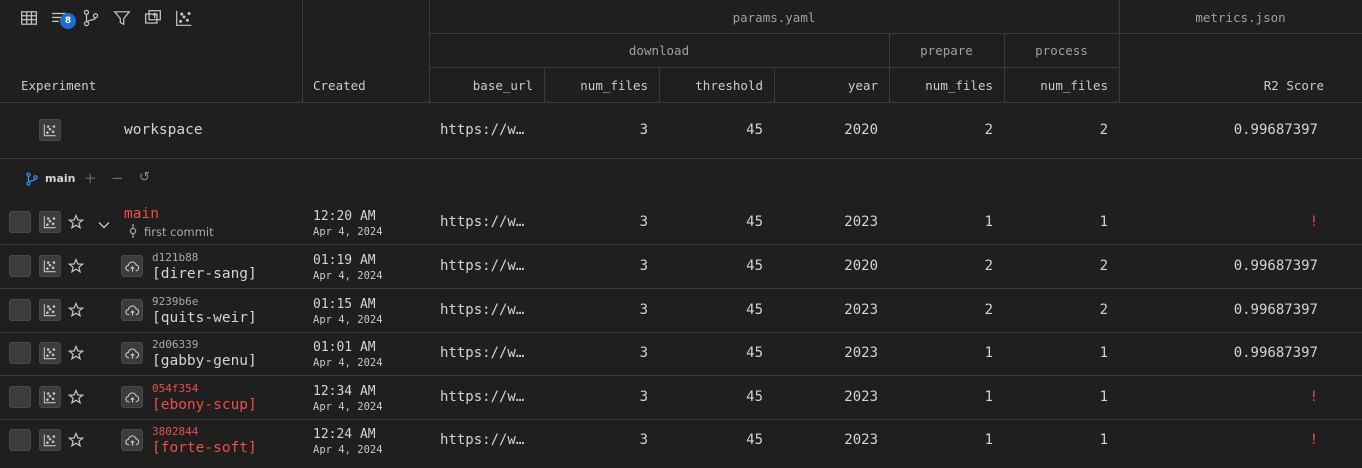  What do you see at coordinates (104, 225) in the screenshot?
I see `chevron-down-icon` at bounding box center [104, 225].